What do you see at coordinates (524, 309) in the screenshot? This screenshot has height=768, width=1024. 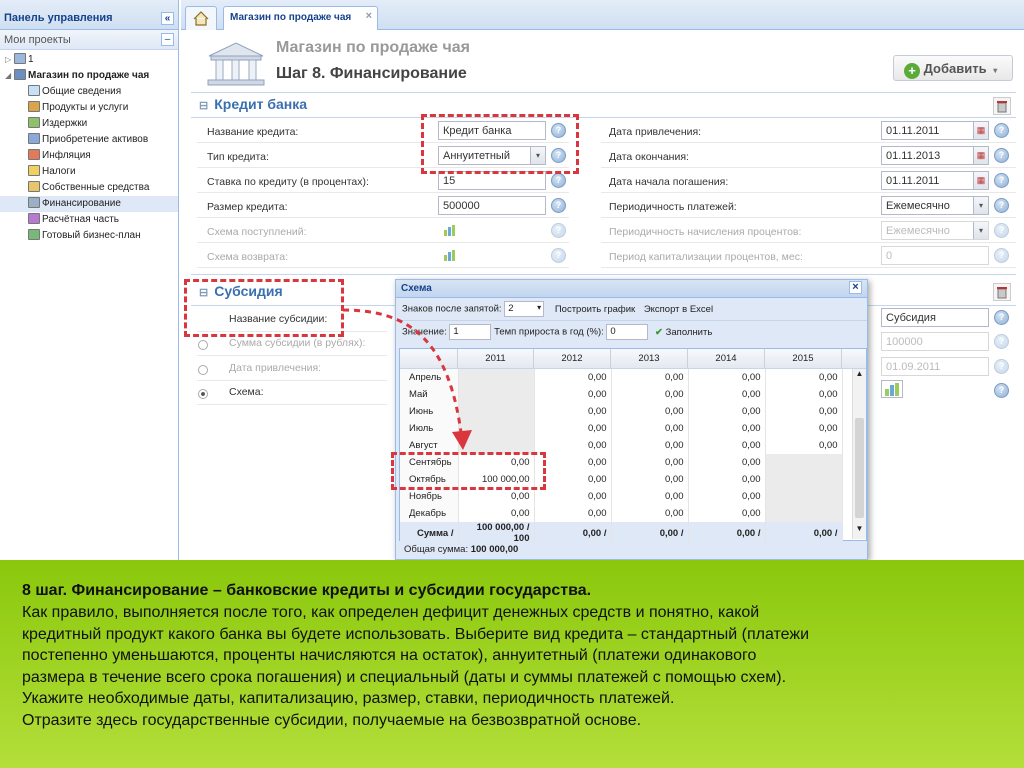 I see `decimals-select: 2 ▾` at bounding box center [524, 309].